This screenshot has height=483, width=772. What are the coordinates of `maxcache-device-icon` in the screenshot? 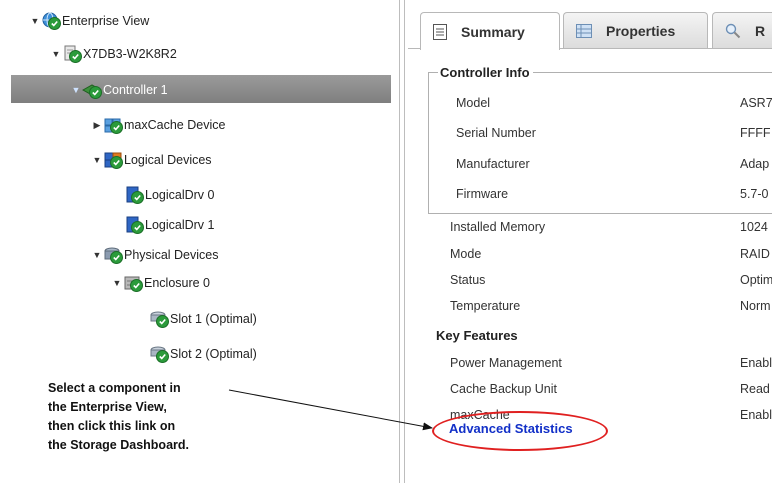 It's located at (113, 125).